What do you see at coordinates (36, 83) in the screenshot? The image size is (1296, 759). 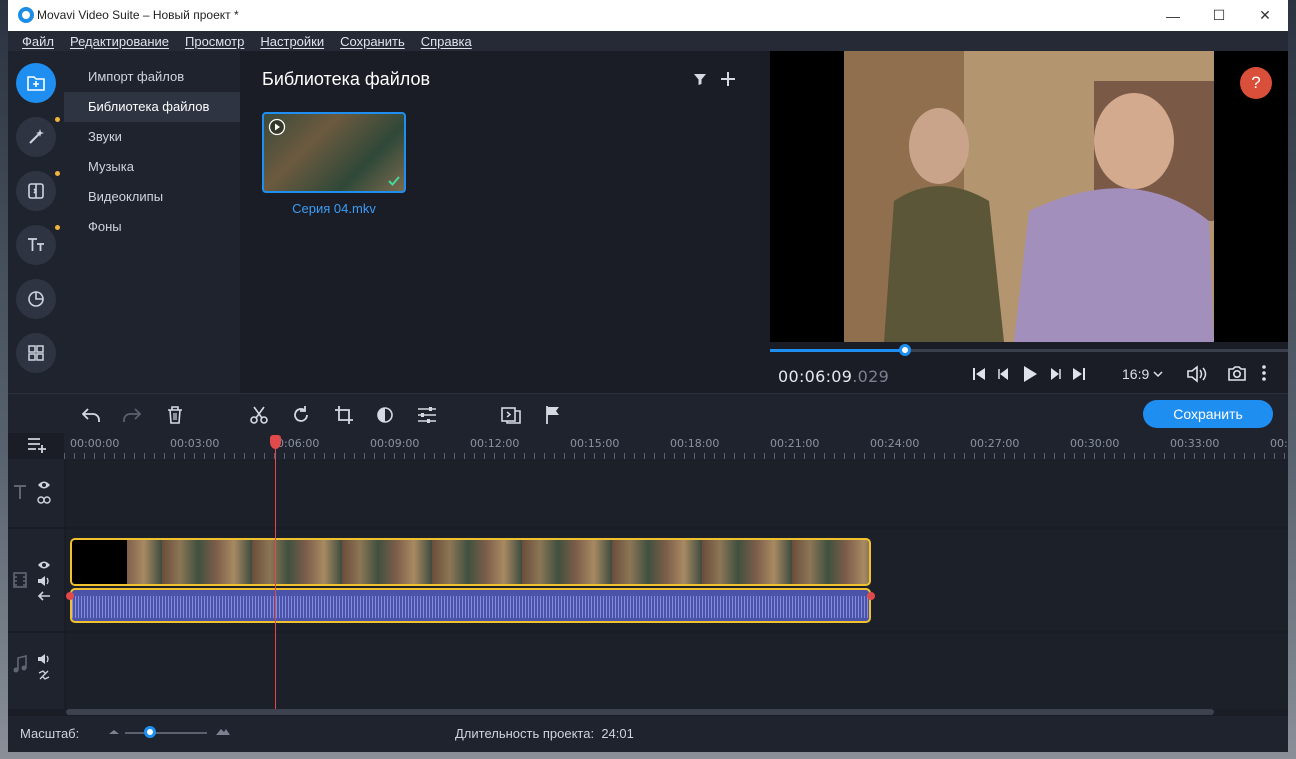 I see `import-button` at bounding box center [36, 83].